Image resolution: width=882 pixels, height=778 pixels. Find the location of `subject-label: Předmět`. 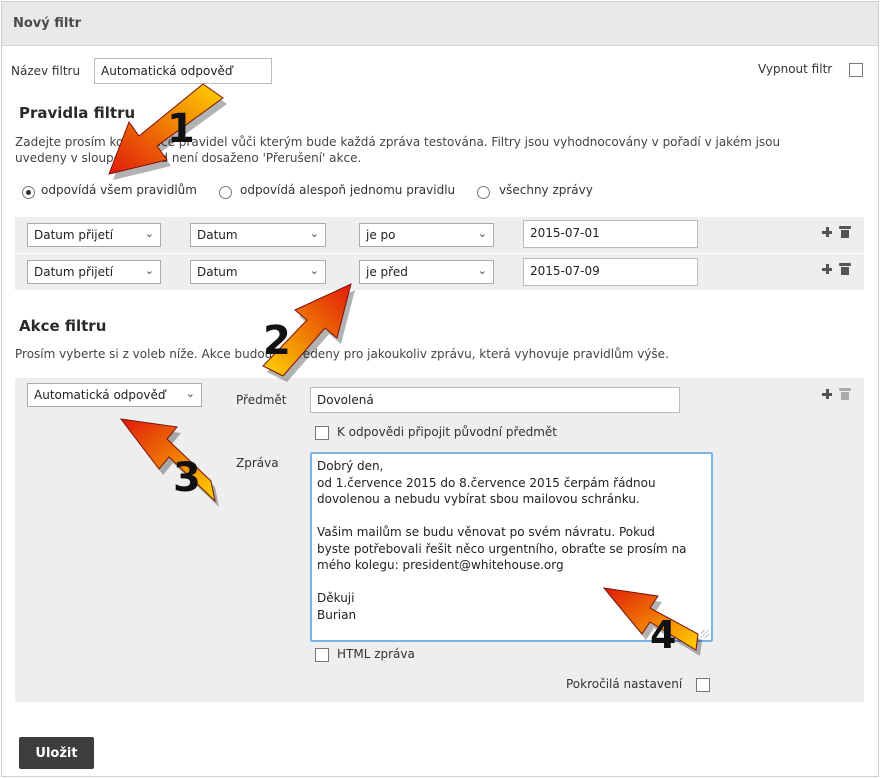

subject-label: Předmět is located at coordinates (261, 400).